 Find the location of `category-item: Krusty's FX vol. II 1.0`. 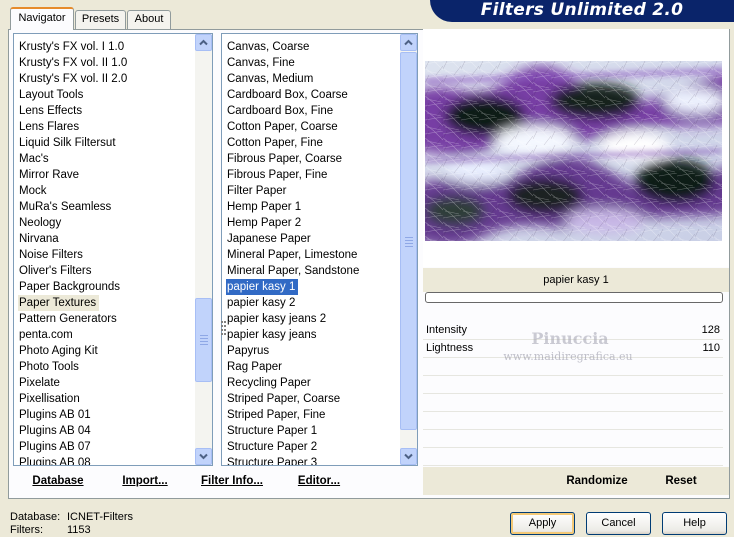

category-item: Krusty's FX vol. II 1.0 is located at coordinates (104, 63).